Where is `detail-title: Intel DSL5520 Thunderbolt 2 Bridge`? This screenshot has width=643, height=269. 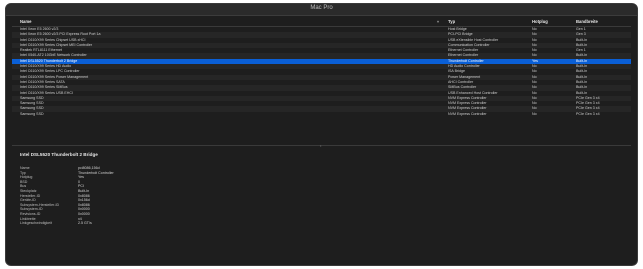
detail-title: Intel DSL5520 Thunderbolt 2 Bridge is located at coordinates (59, 154).